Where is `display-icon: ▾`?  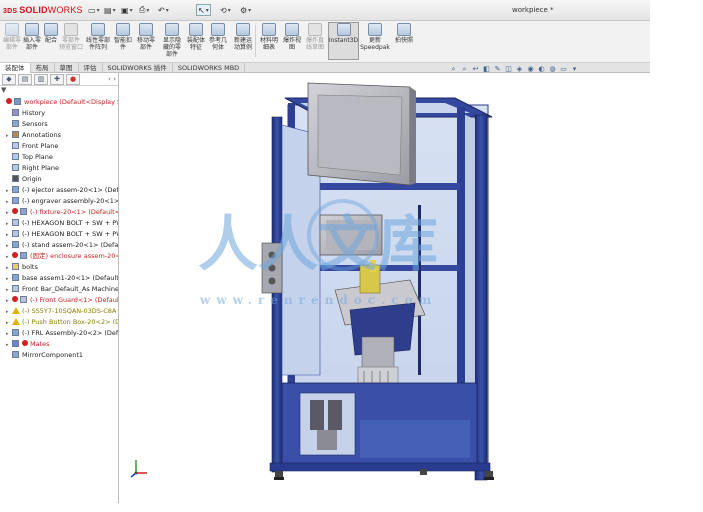 display-icon: ▾ is located at coordinates (574, 69).